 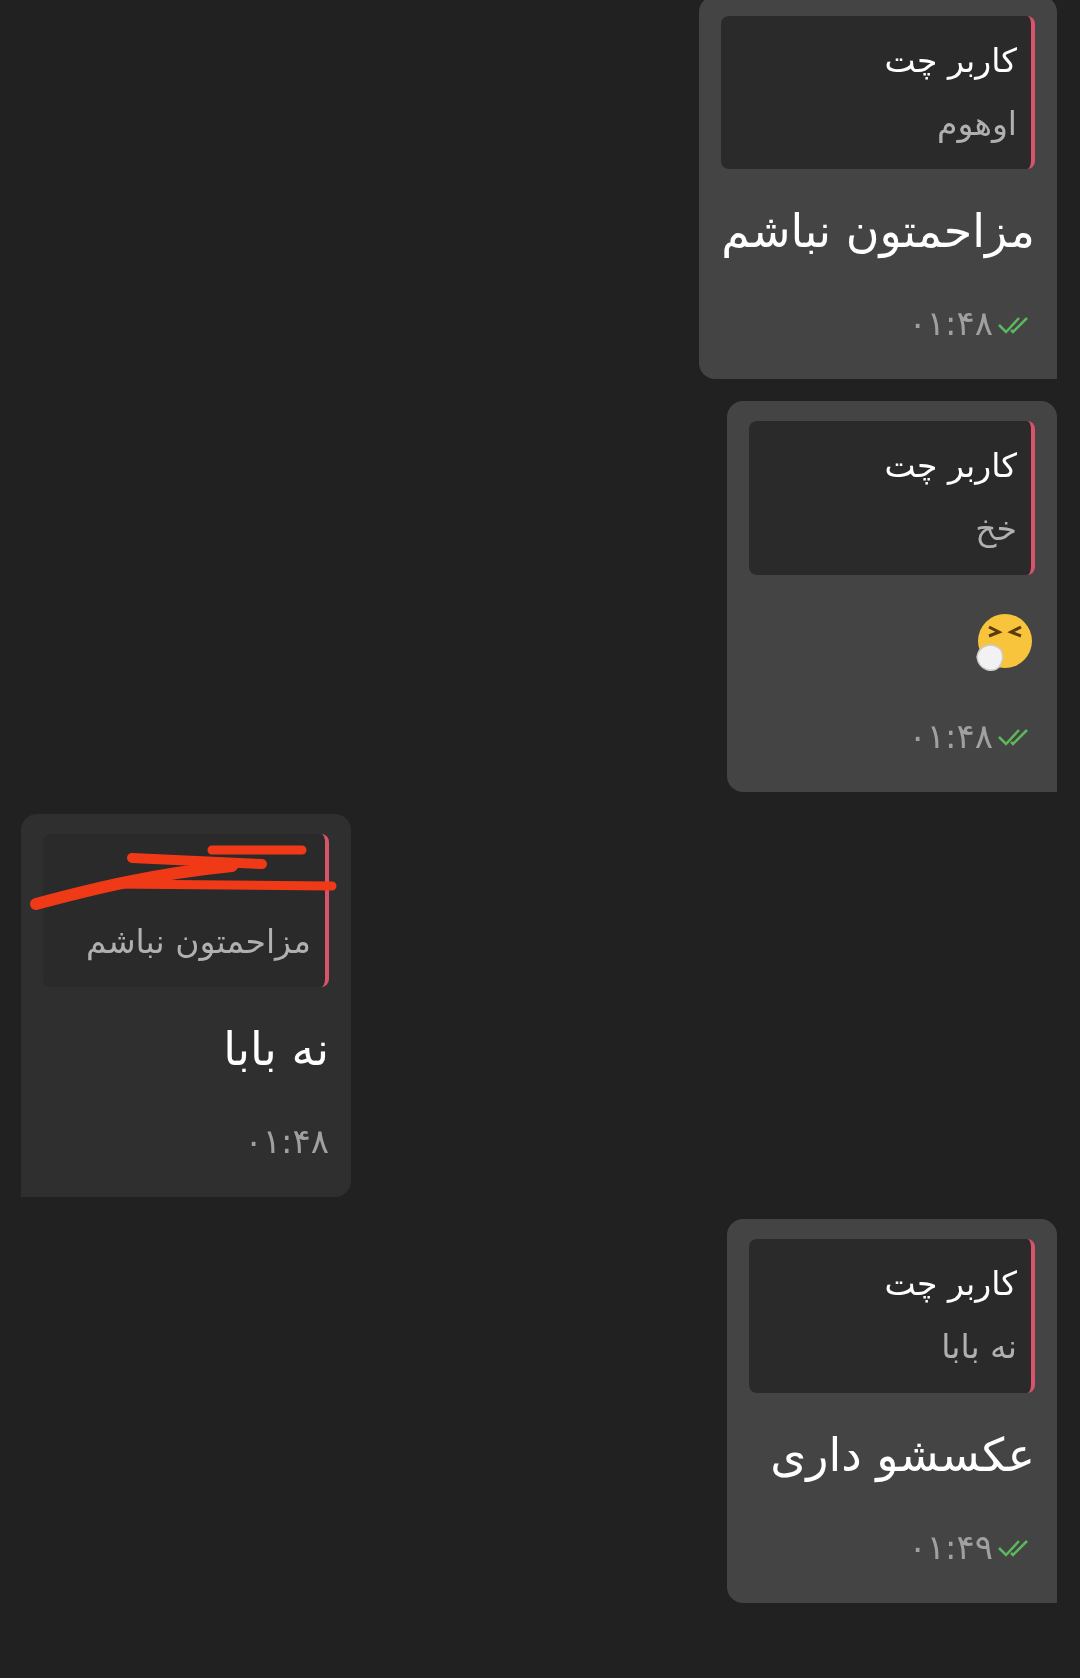 I want to click on sneezing-face-icon, so click(x=1005, y=642).